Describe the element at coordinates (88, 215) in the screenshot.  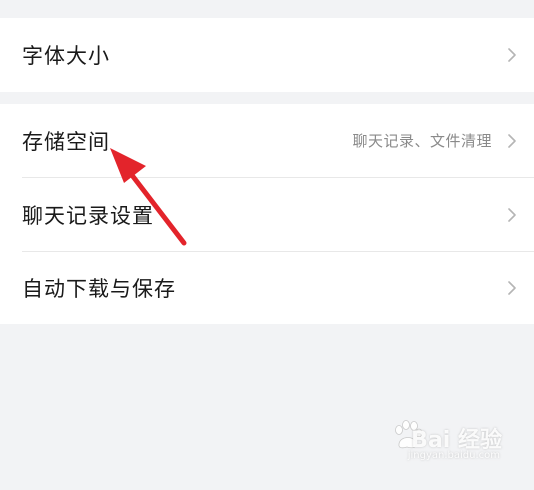
I see `row-label: 聊天记录设置` at that location.